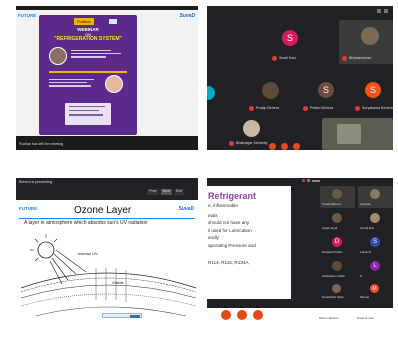  I want to click on slide-line: aporating Pressure and, so click(232, 245).